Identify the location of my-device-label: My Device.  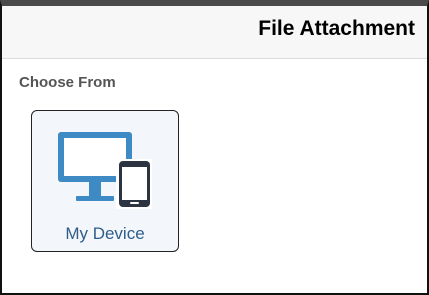
(105, 233).